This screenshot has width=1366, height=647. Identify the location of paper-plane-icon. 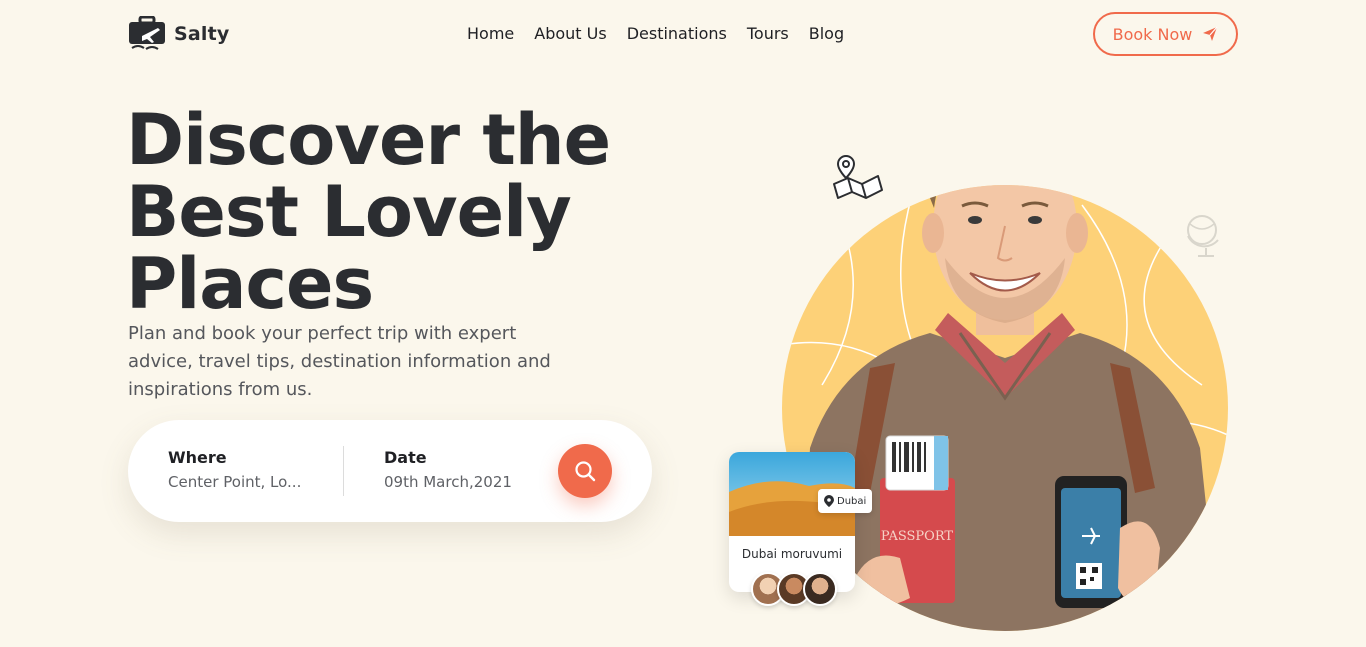
(1210, 33).